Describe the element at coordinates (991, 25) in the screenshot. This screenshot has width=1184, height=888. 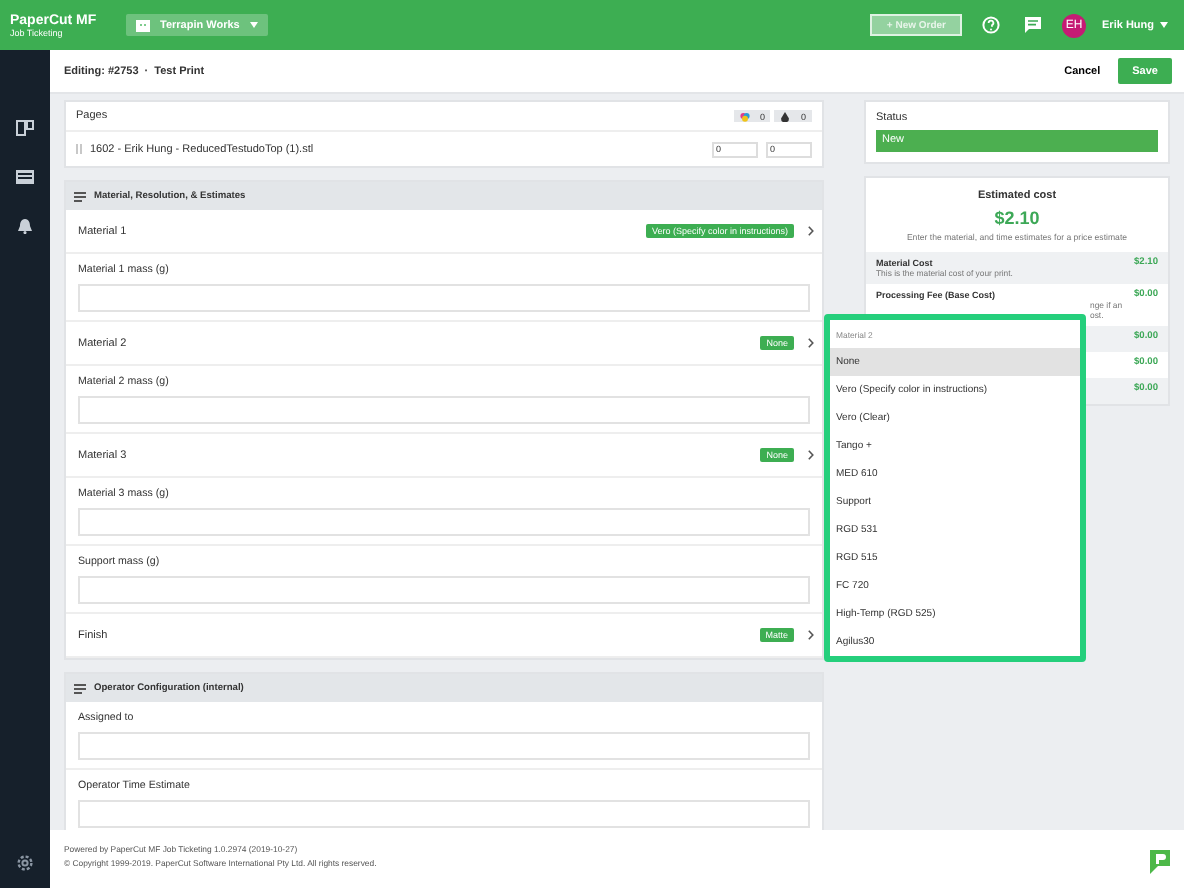
I see `help-icon` at that location.